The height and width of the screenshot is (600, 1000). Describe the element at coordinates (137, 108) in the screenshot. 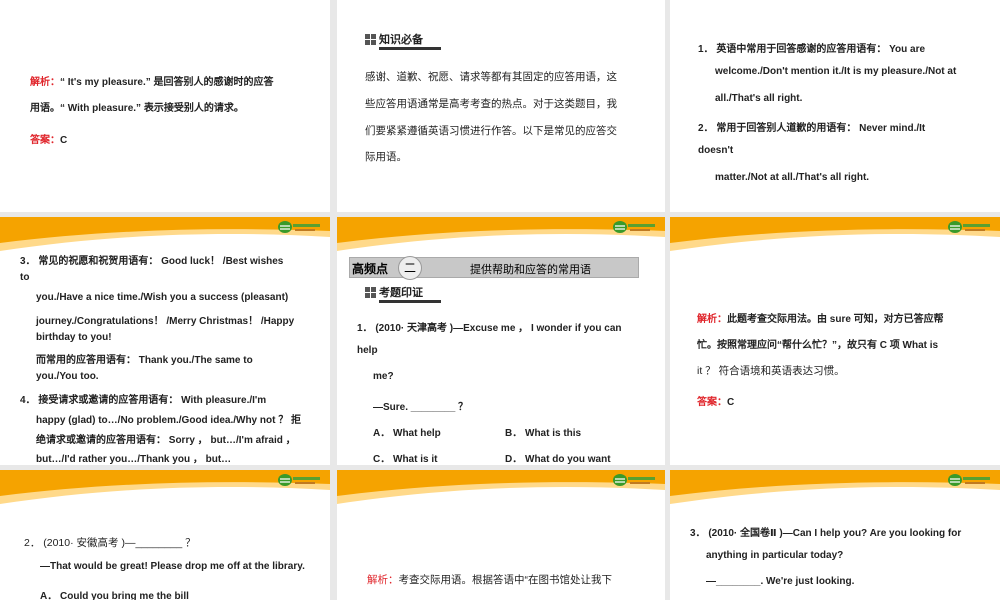

I see `line-text: 用语。“ With pleasure.” 表示接受别人的请求。` at that location.